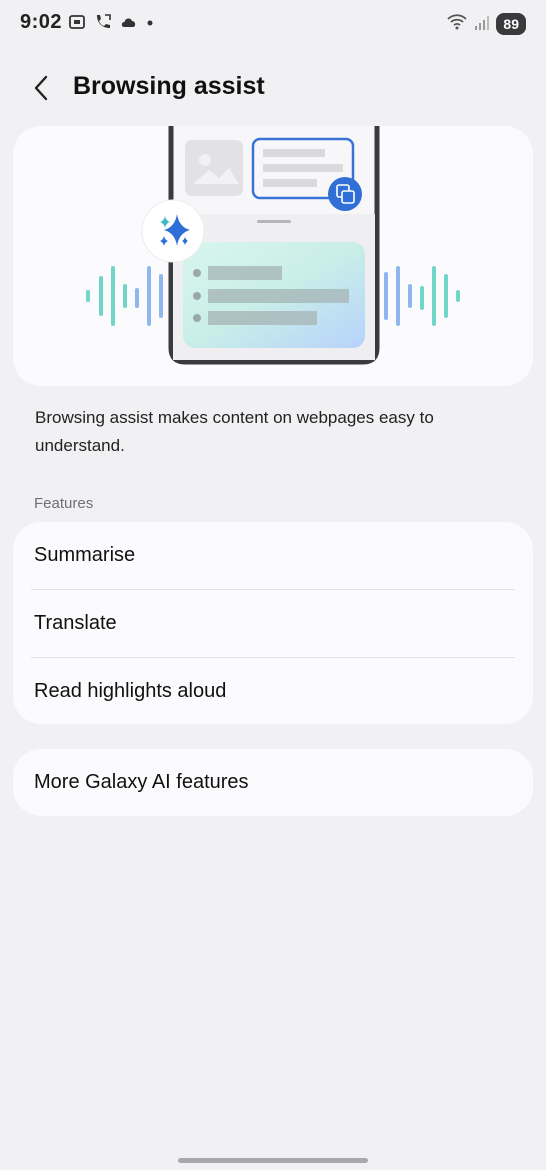 The height and width of the screenshot is (1170, 546). Describe the element at coordinates (129, 24) in the screenshot. I see `cloud-icon` at that location.